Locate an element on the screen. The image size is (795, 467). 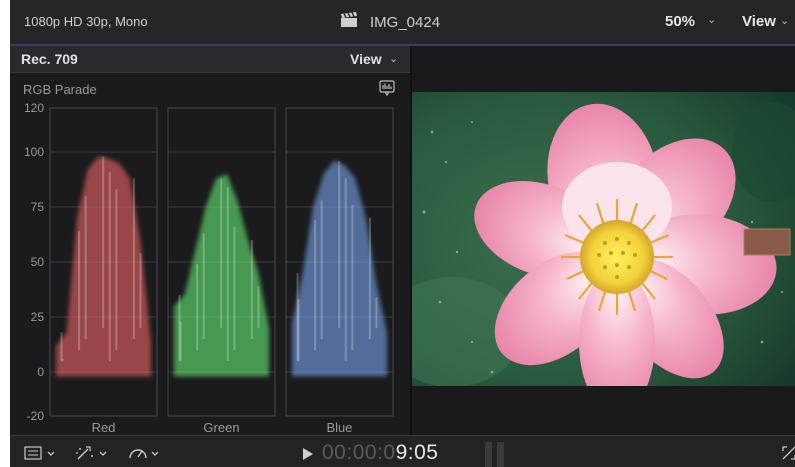
viewer-toolbar: 1080p HD 30p, Mono IMG_0424 50% ⌄ View ⌄ is located at coordinates (402, 22).